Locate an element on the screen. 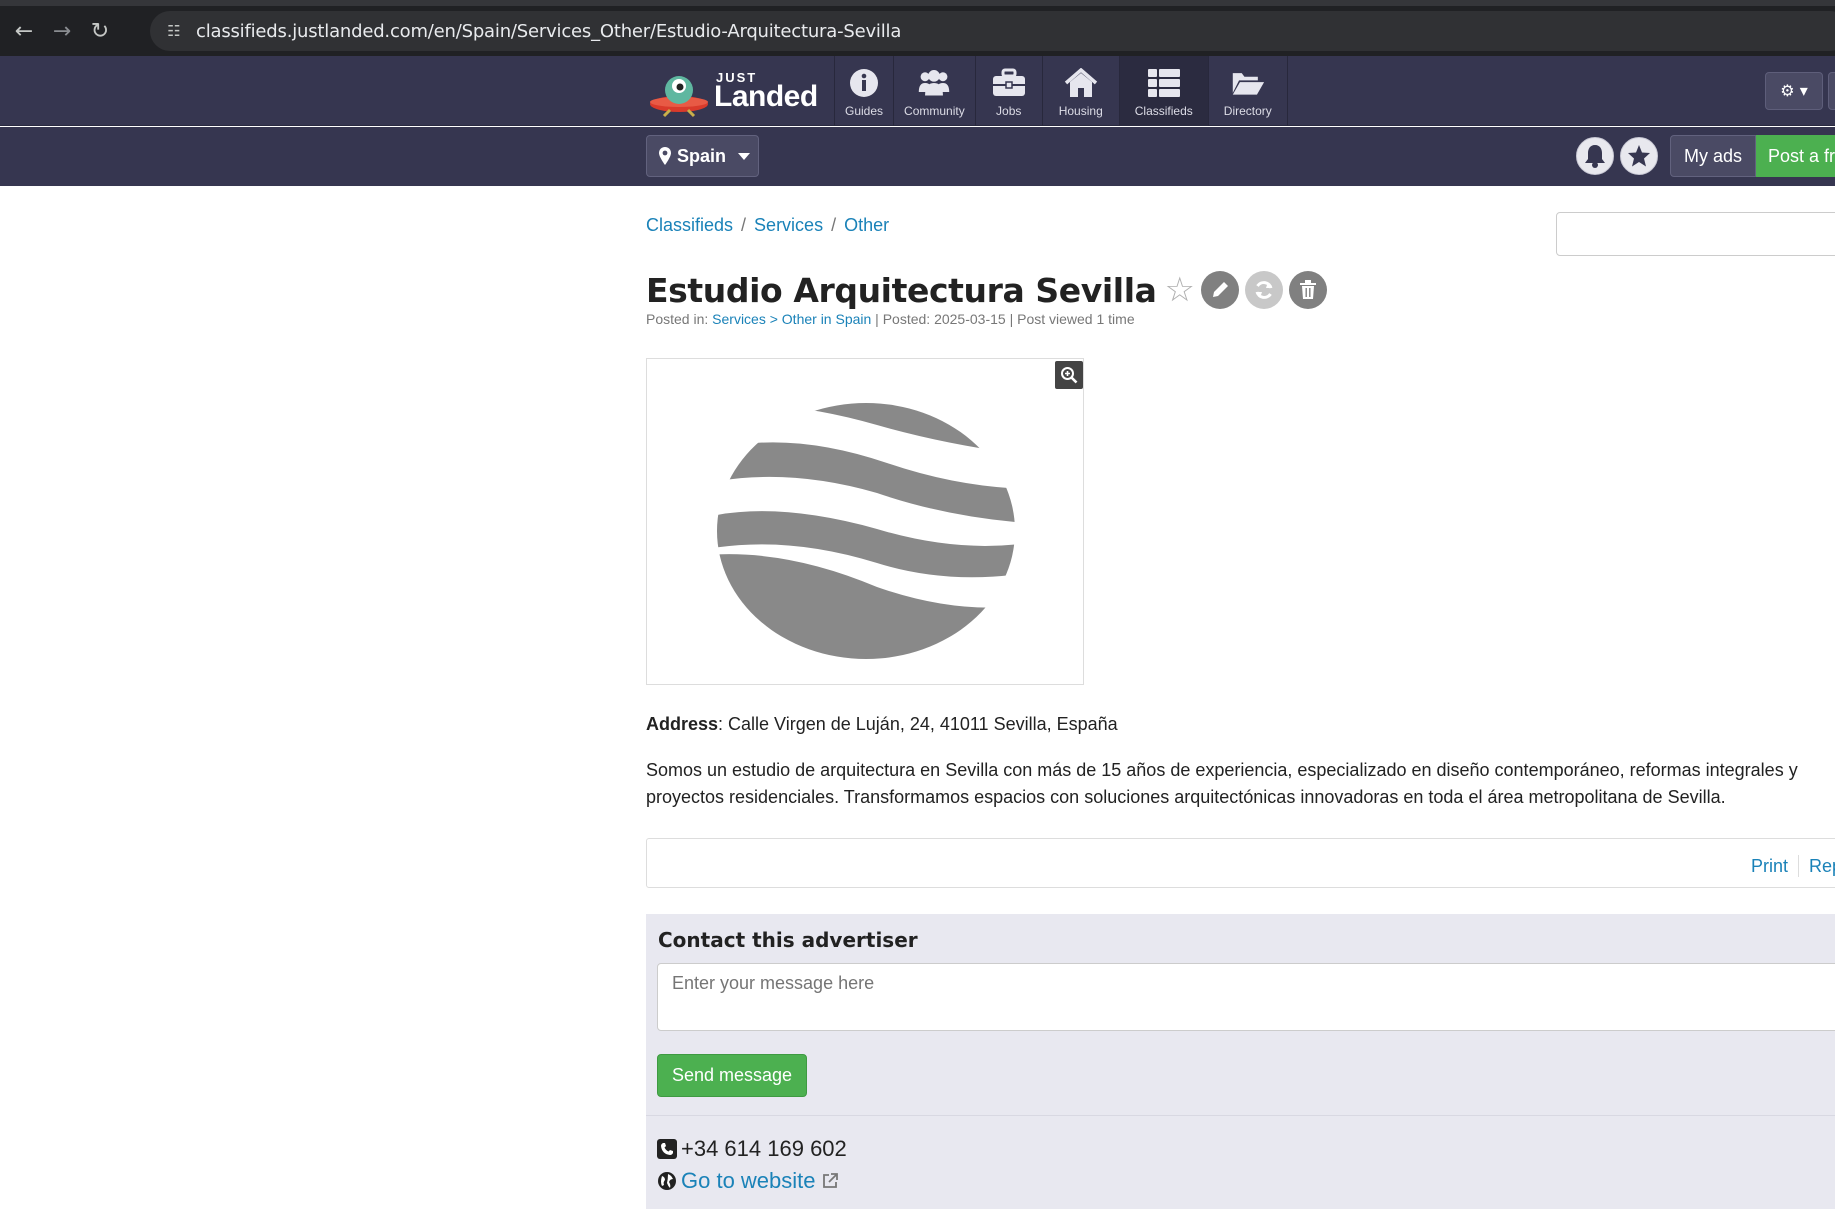  breadcrumb-services: Services is located at coordinates (788, 225).